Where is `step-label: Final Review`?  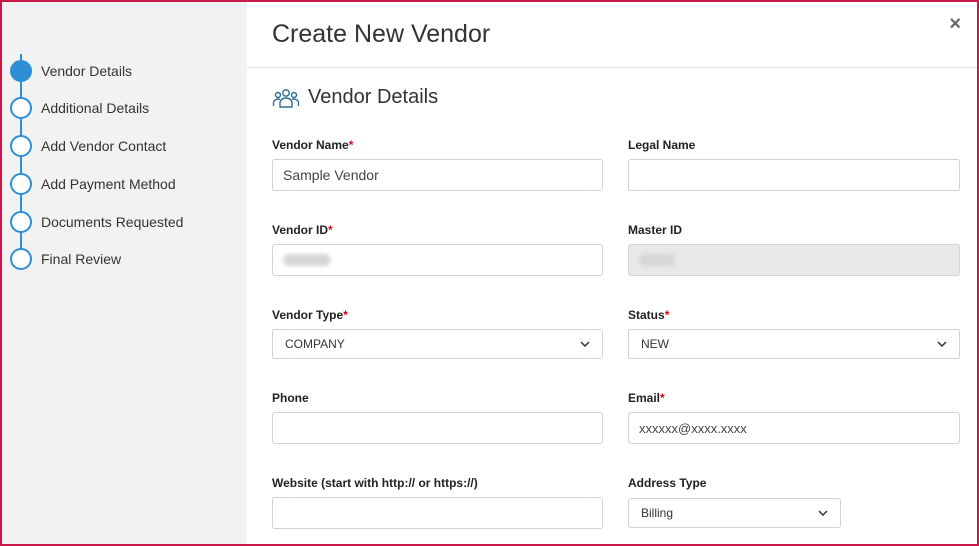 step-label: Final Review is located at coordinates (81, 259).